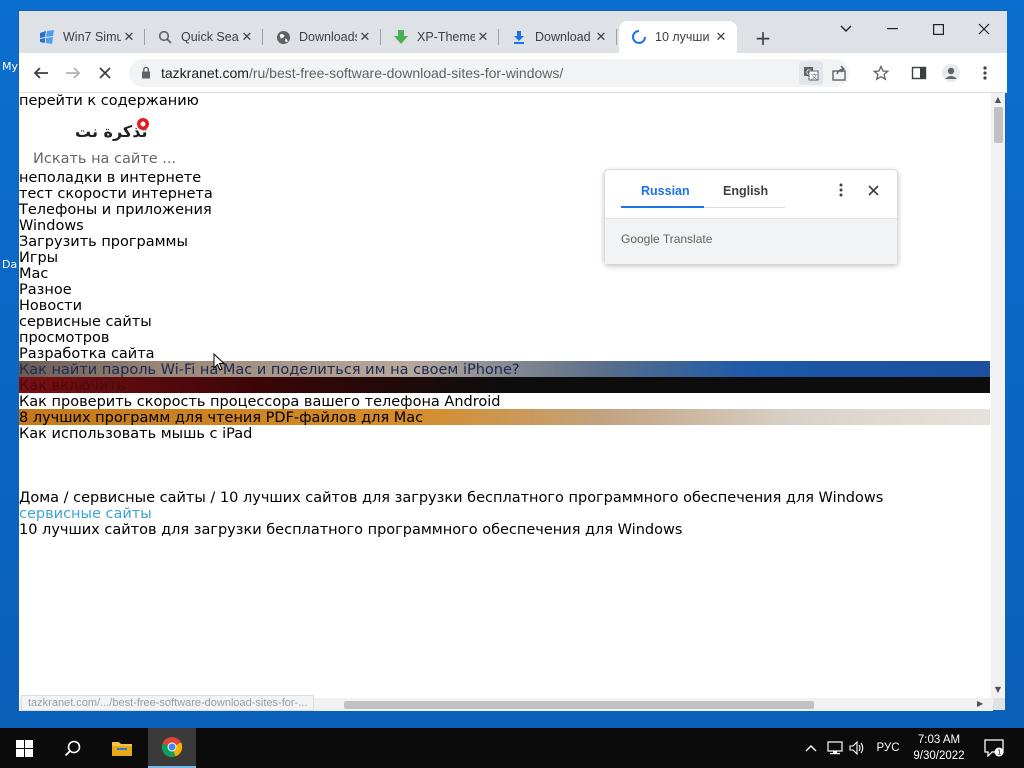  What do you see at coordinates (103, 242) in the screenshot?
I see `nav-item: Загрузить программы` at bounding box center [103, 242].